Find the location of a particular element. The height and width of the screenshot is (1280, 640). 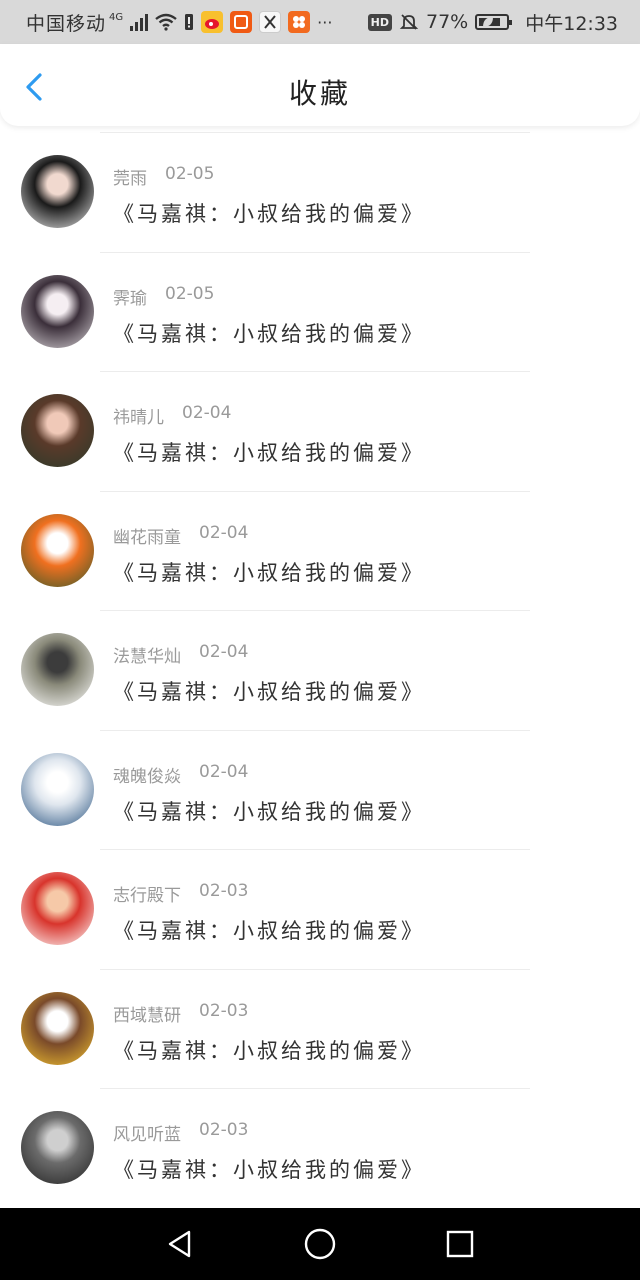

item-meta: 霁瑜 02-05 is located at coordinates (163, 296).